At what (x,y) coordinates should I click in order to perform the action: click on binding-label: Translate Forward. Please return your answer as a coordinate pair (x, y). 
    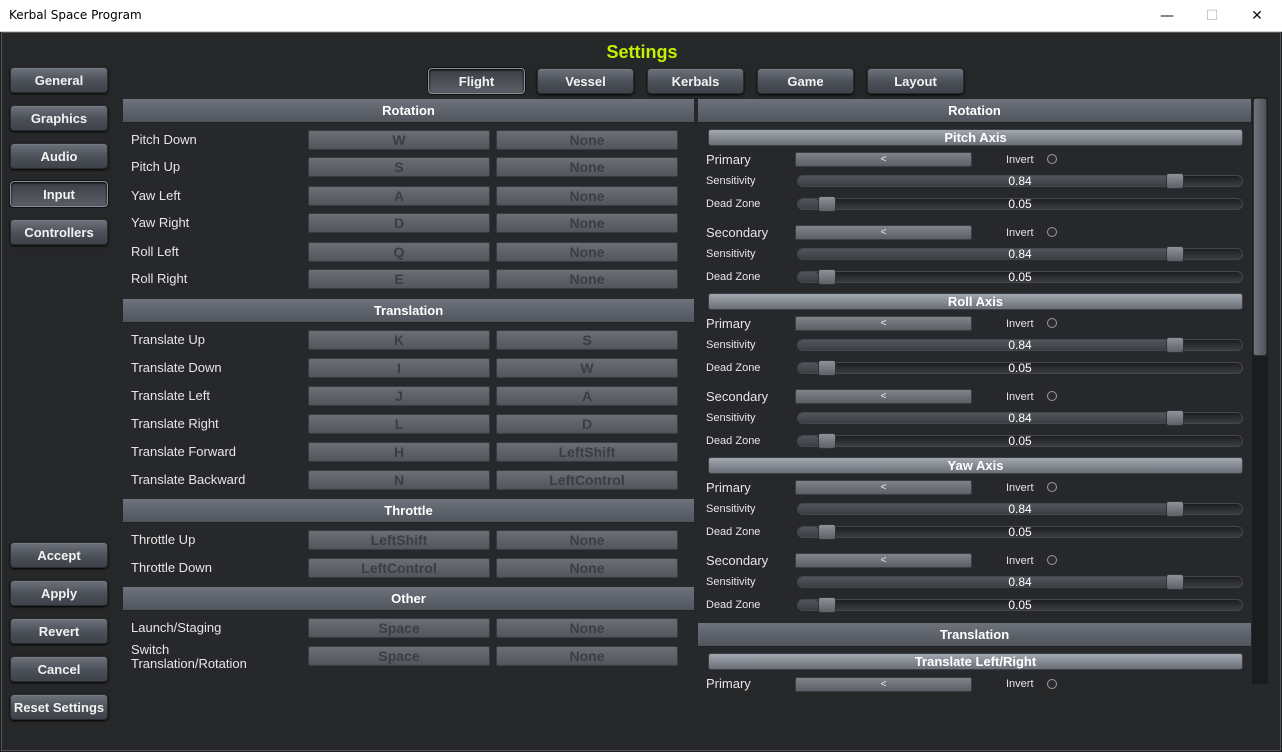
    Looking at the image, I should click on (183, 451).